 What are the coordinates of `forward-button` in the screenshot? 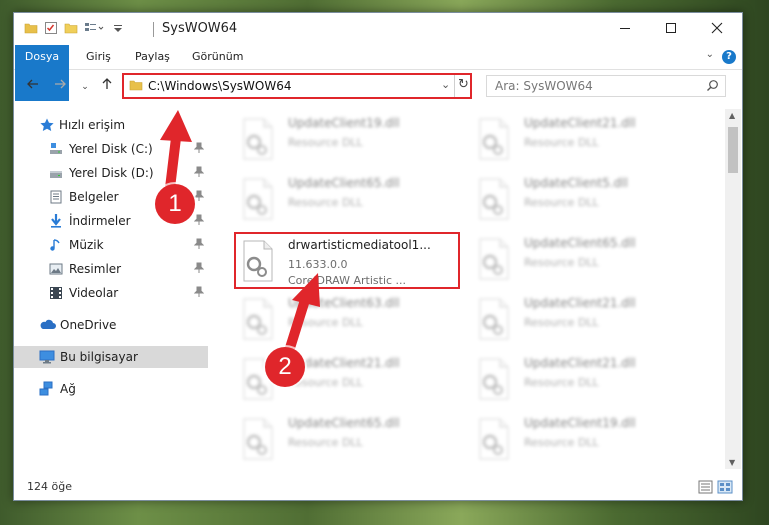 It's located at (60, 87).